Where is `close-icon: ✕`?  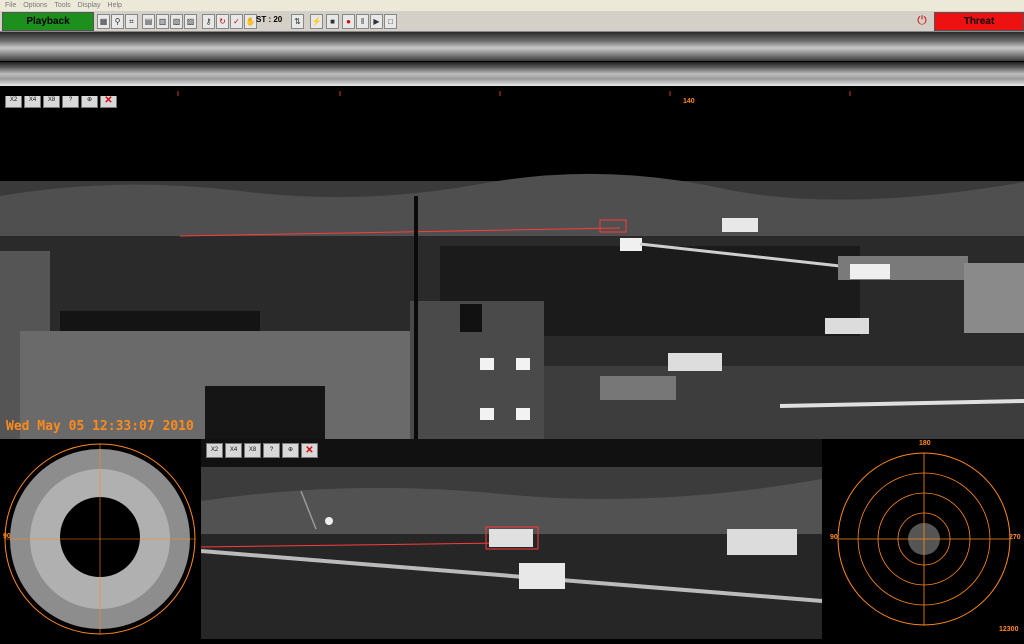 close-icon: ✕ is located at coordinates (108, 102).